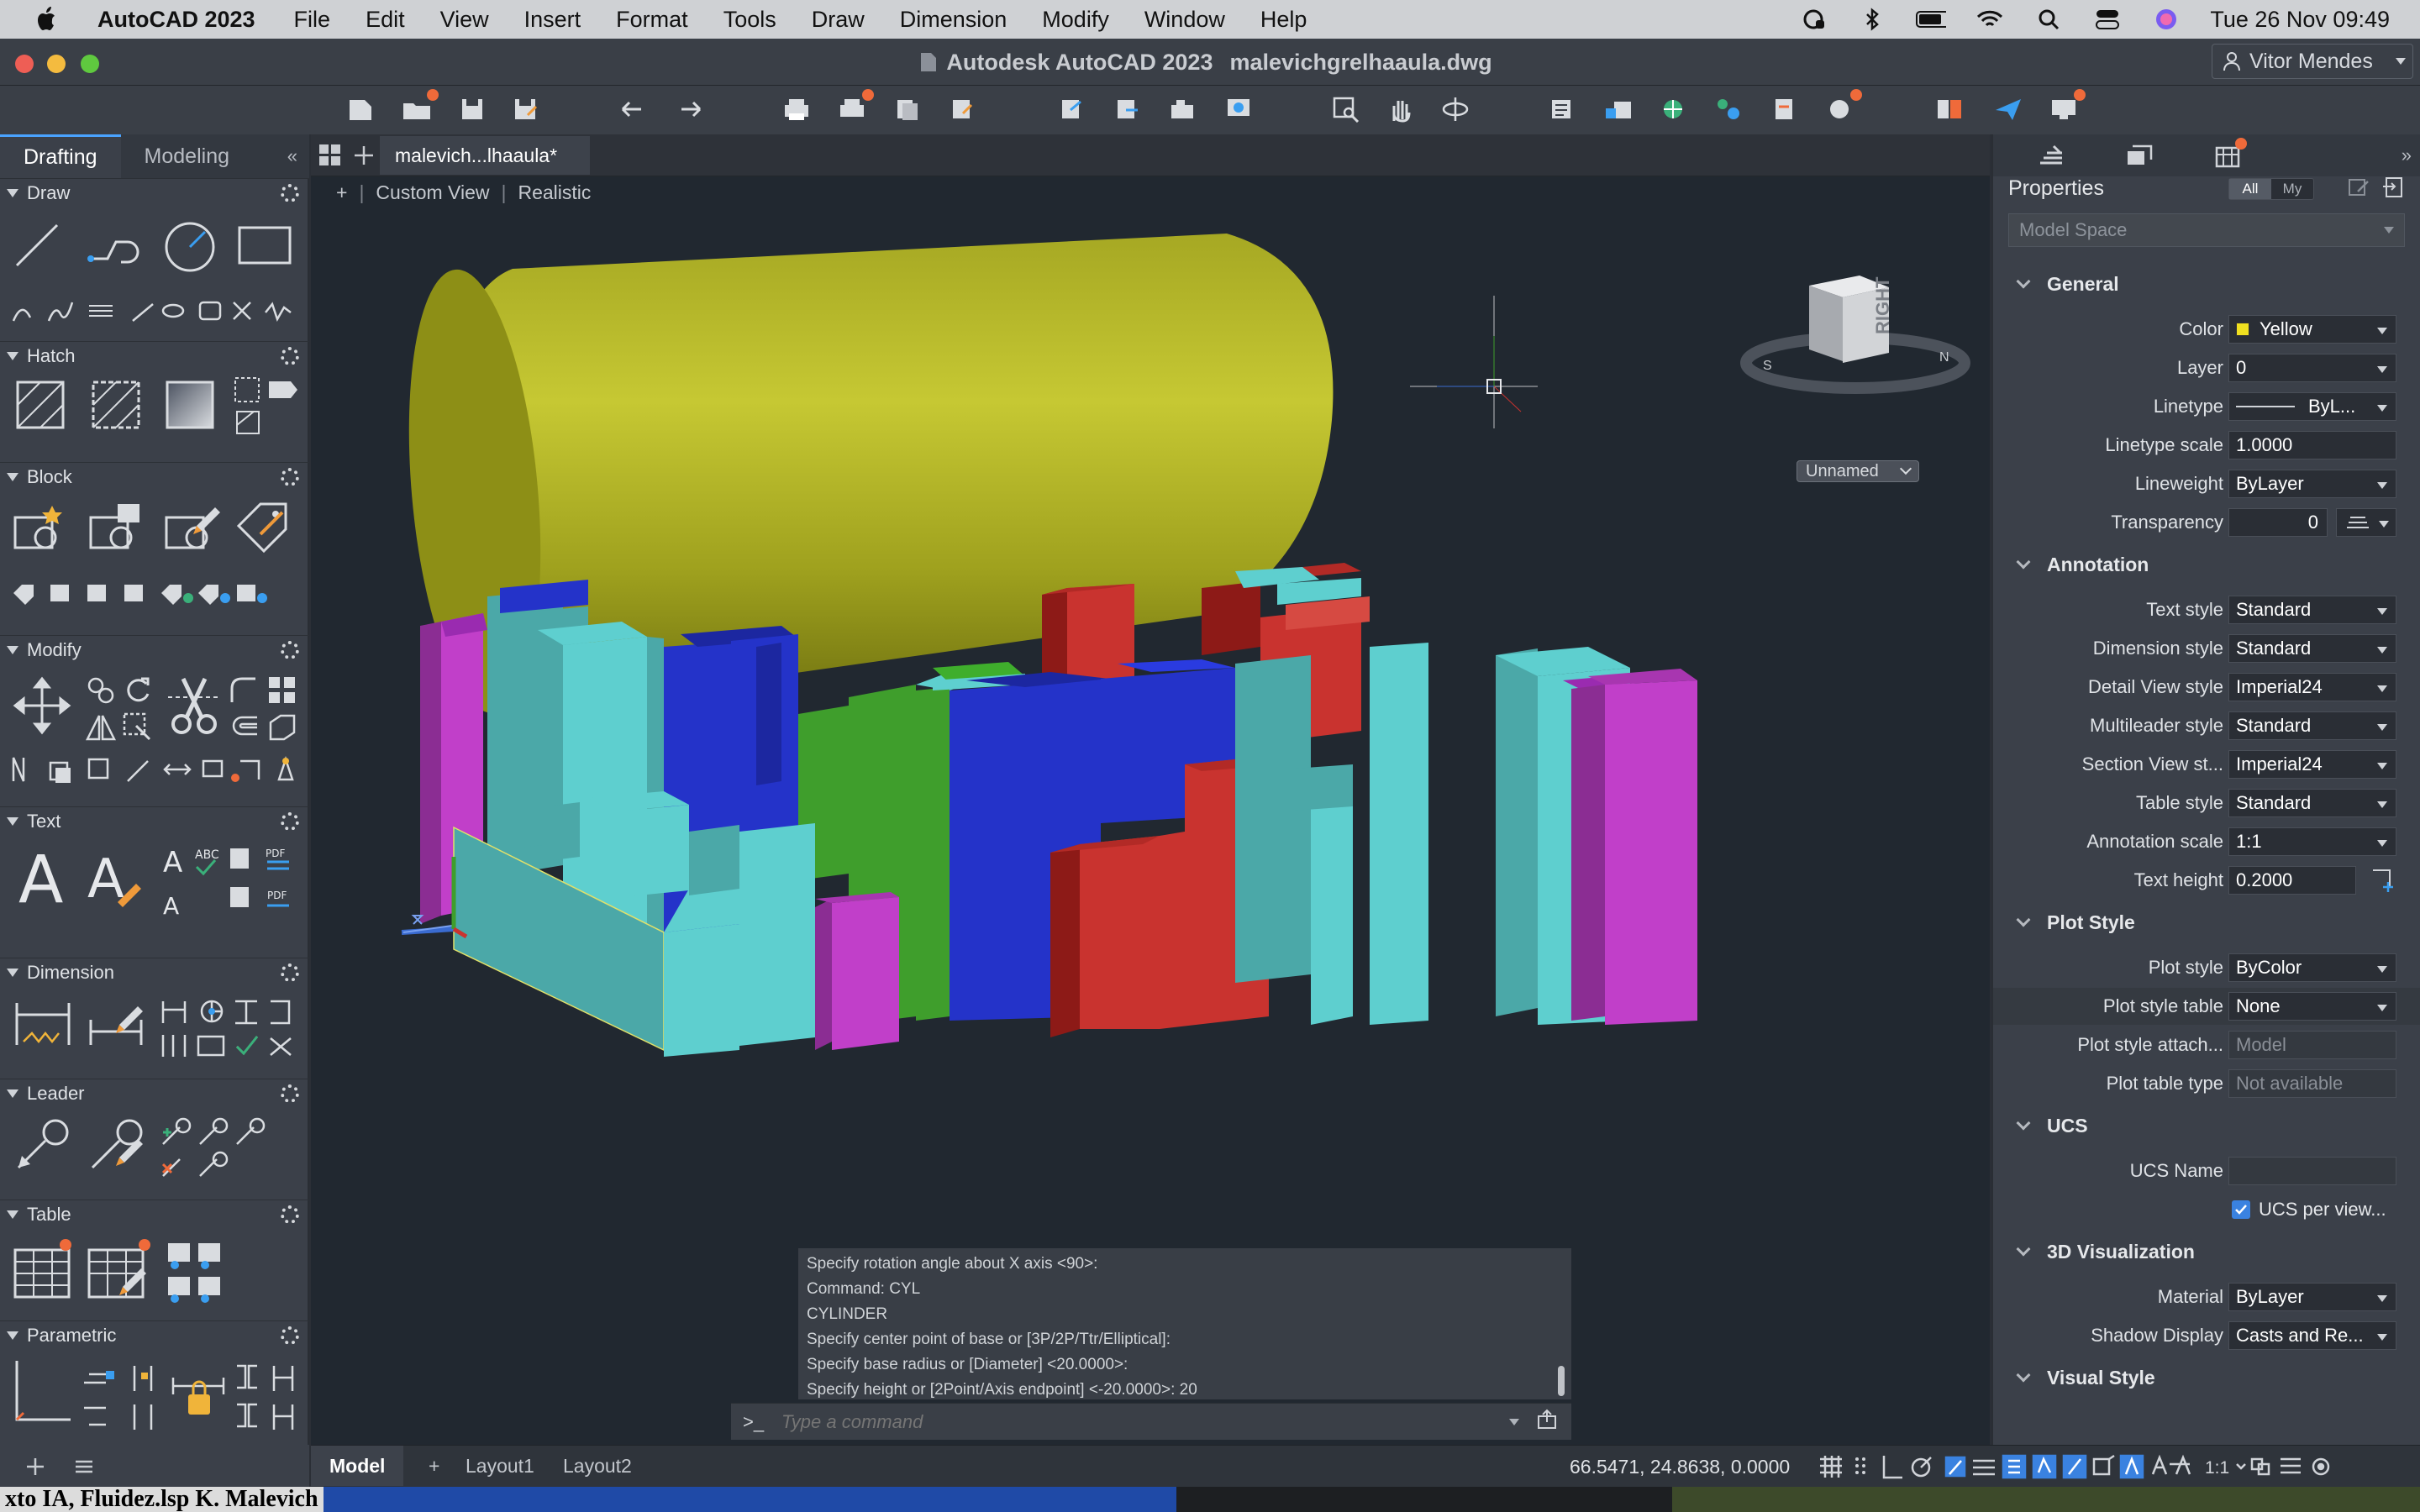 The height and width of the screenshot is (1512, 2420). Describe the element at coordinates (2312, 610) in the screenshot. I see `text-style-dropdown: Standard` at that location.